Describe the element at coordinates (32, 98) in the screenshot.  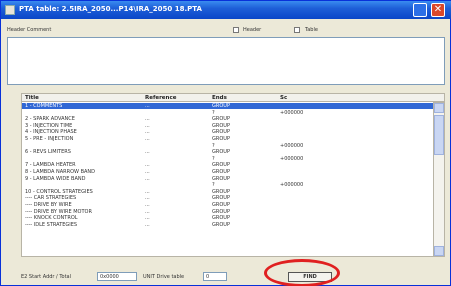
I see `column-header-title: Title` at that location.